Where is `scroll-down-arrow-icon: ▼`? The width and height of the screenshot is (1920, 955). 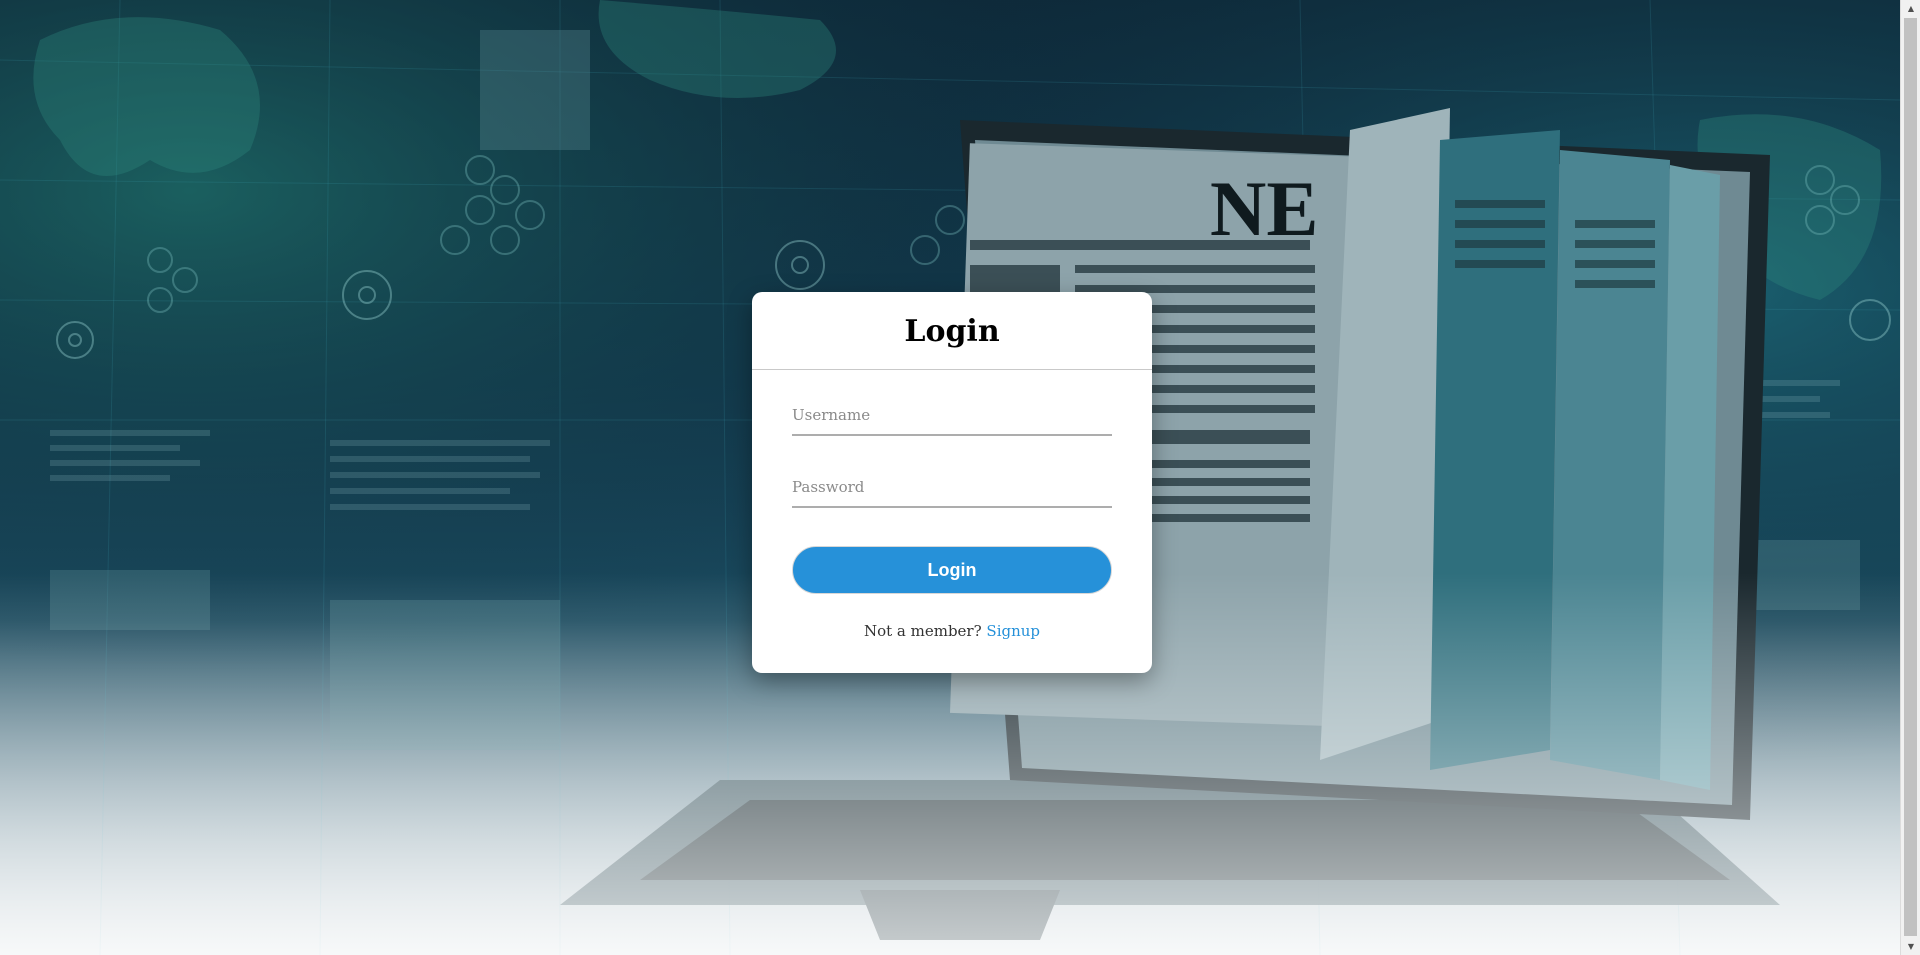 scroll-down-arrow-icon: ▼ is located at coordinates (1910, 946).